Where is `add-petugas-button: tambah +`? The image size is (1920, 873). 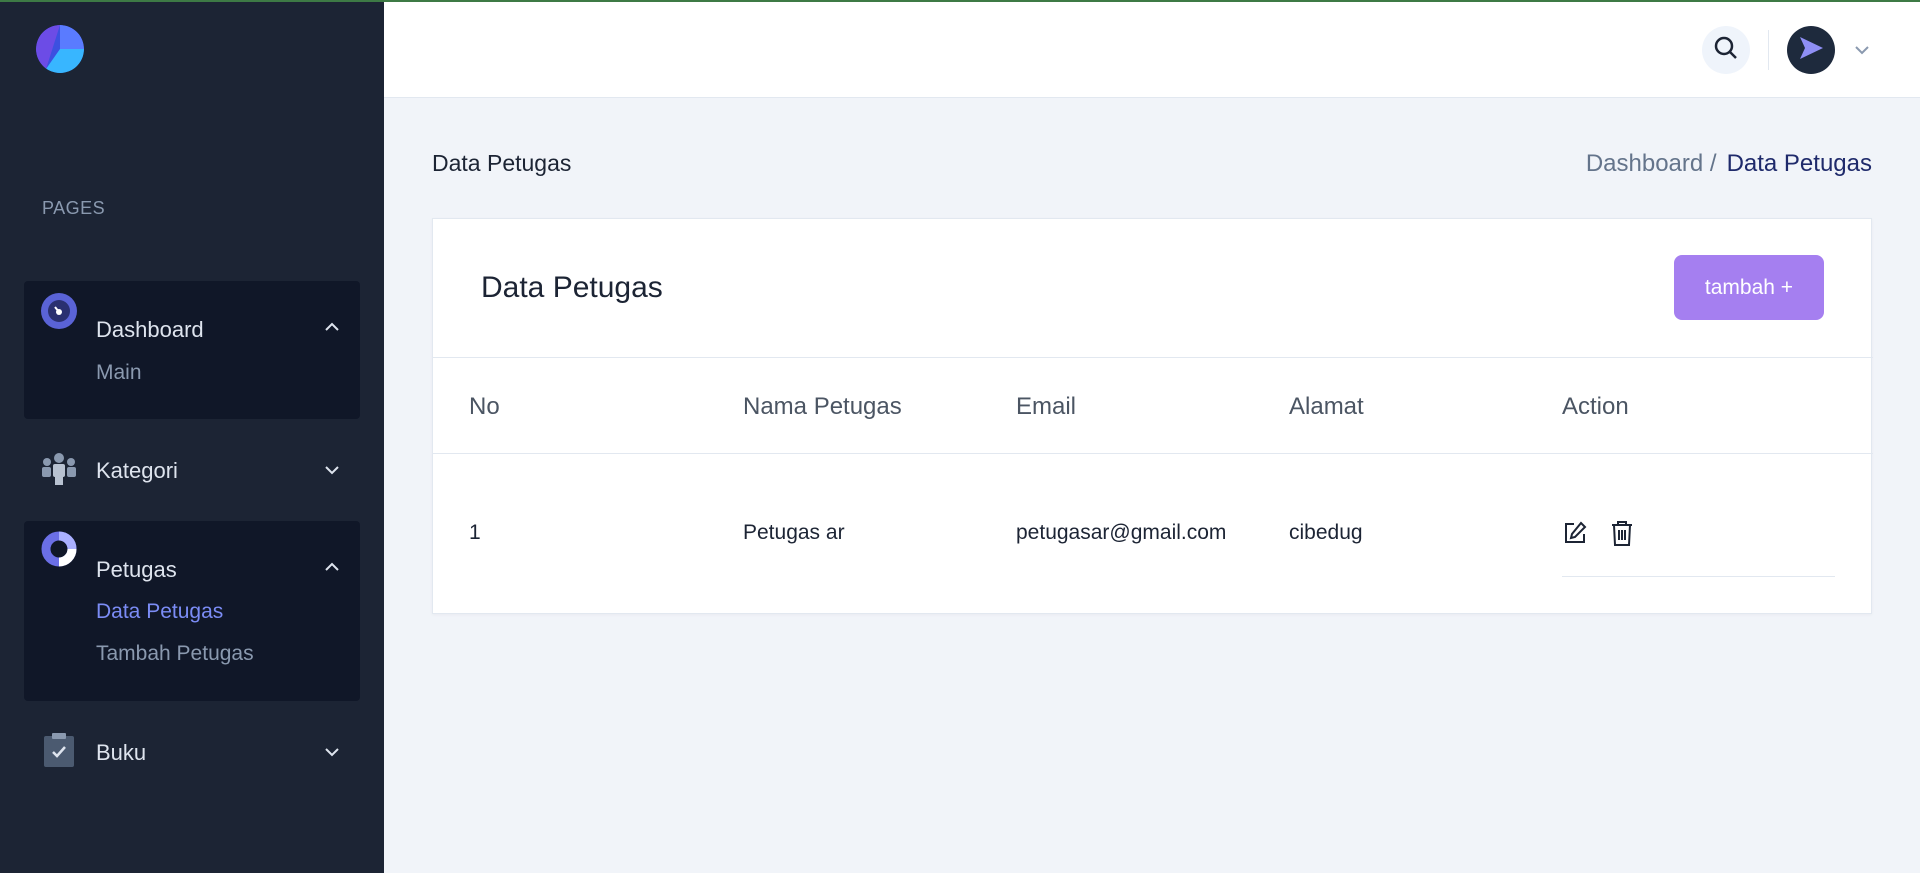
add-petugas-button: tambah + is located at coordinates (1749, 287).